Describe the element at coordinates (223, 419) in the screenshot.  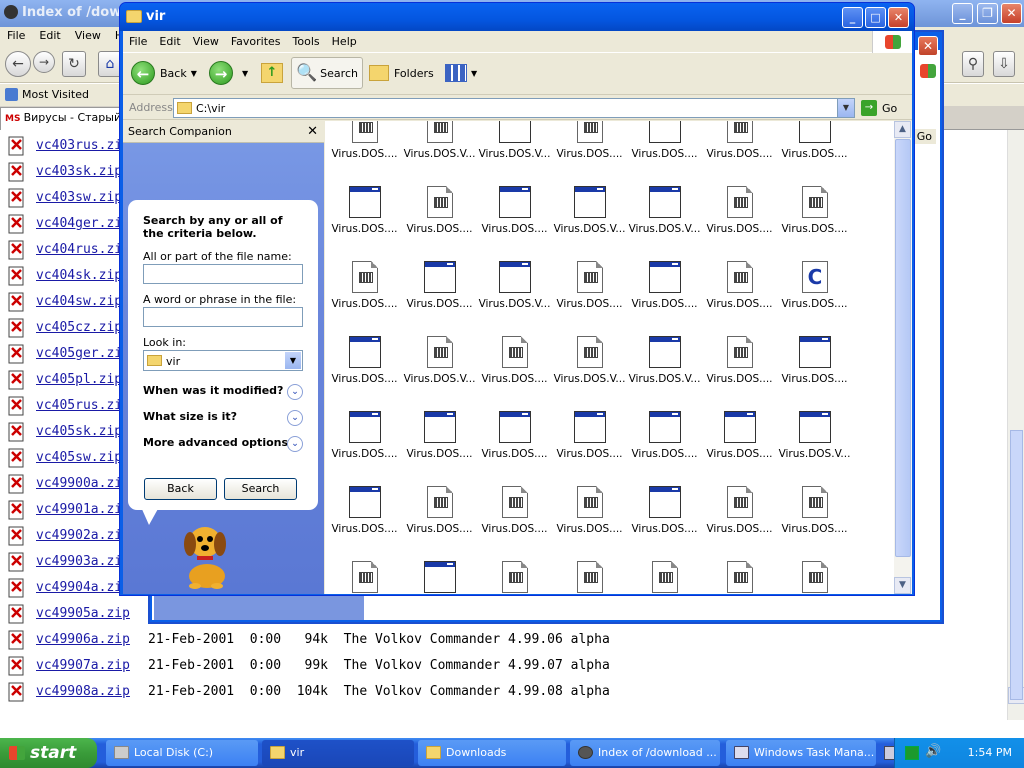
I see `size-expander: What size is it? ⌄` at that location.